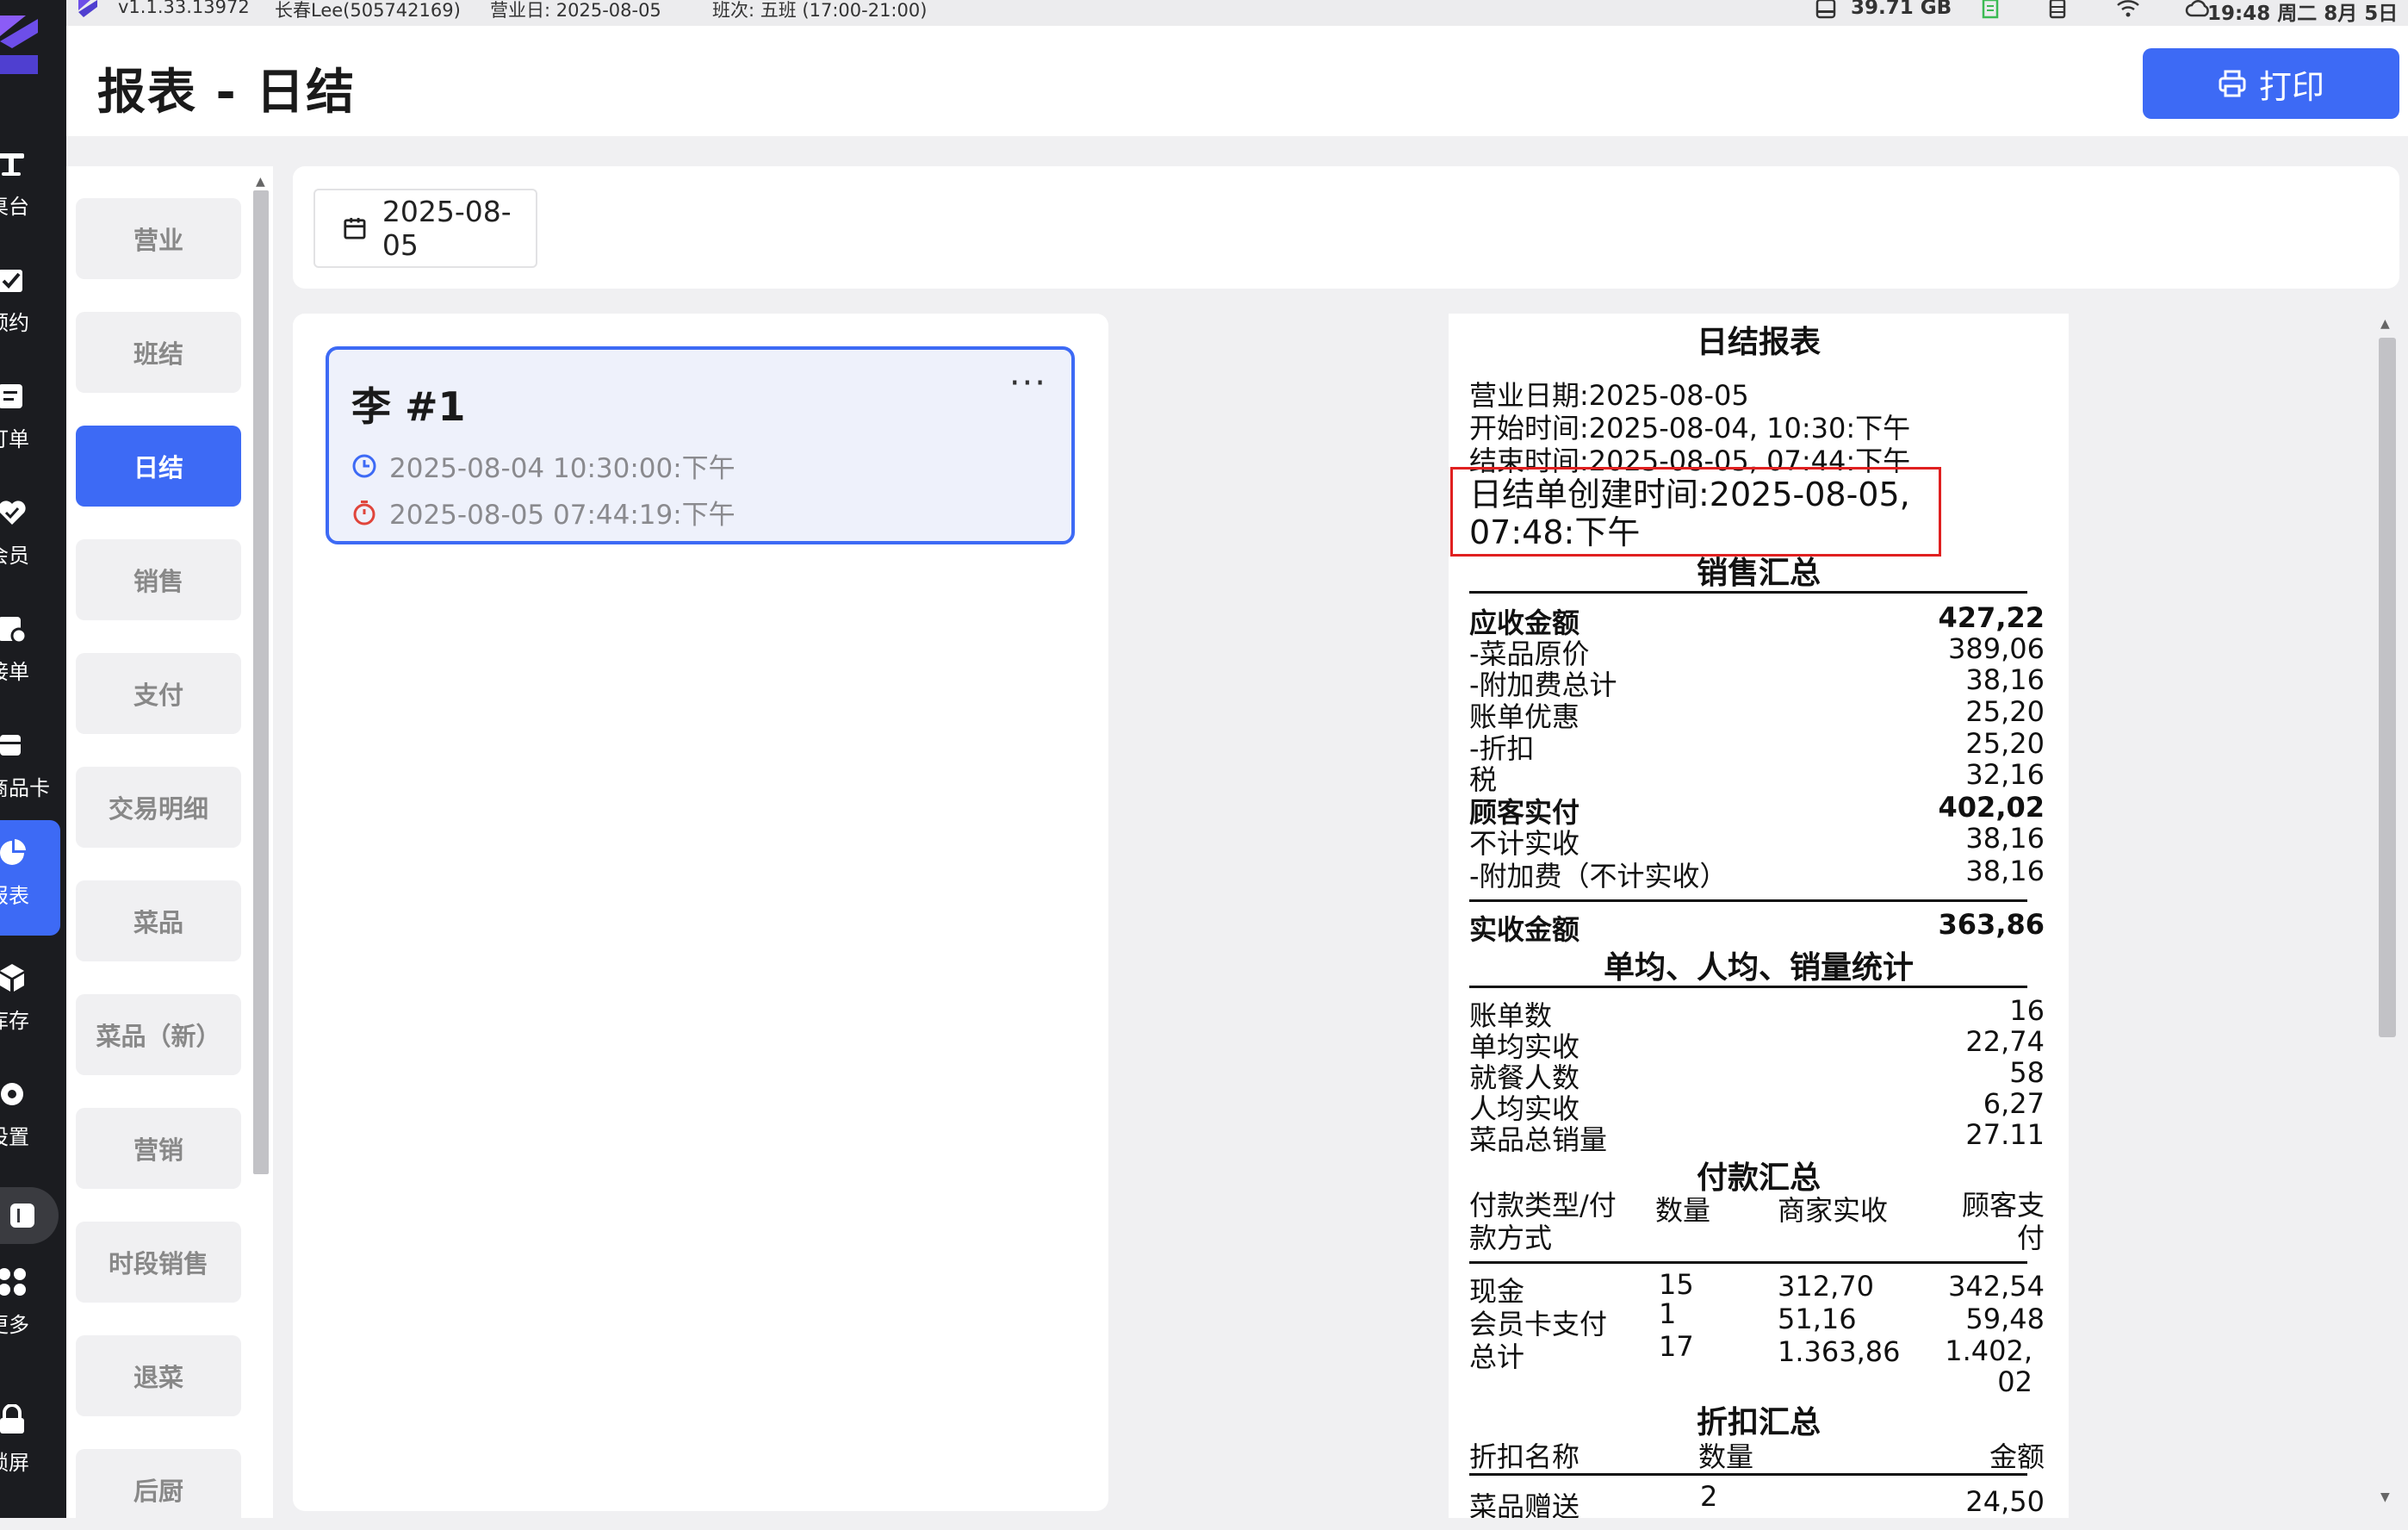  I want to click on rail-item-more: 更多, so click(30, 1301).